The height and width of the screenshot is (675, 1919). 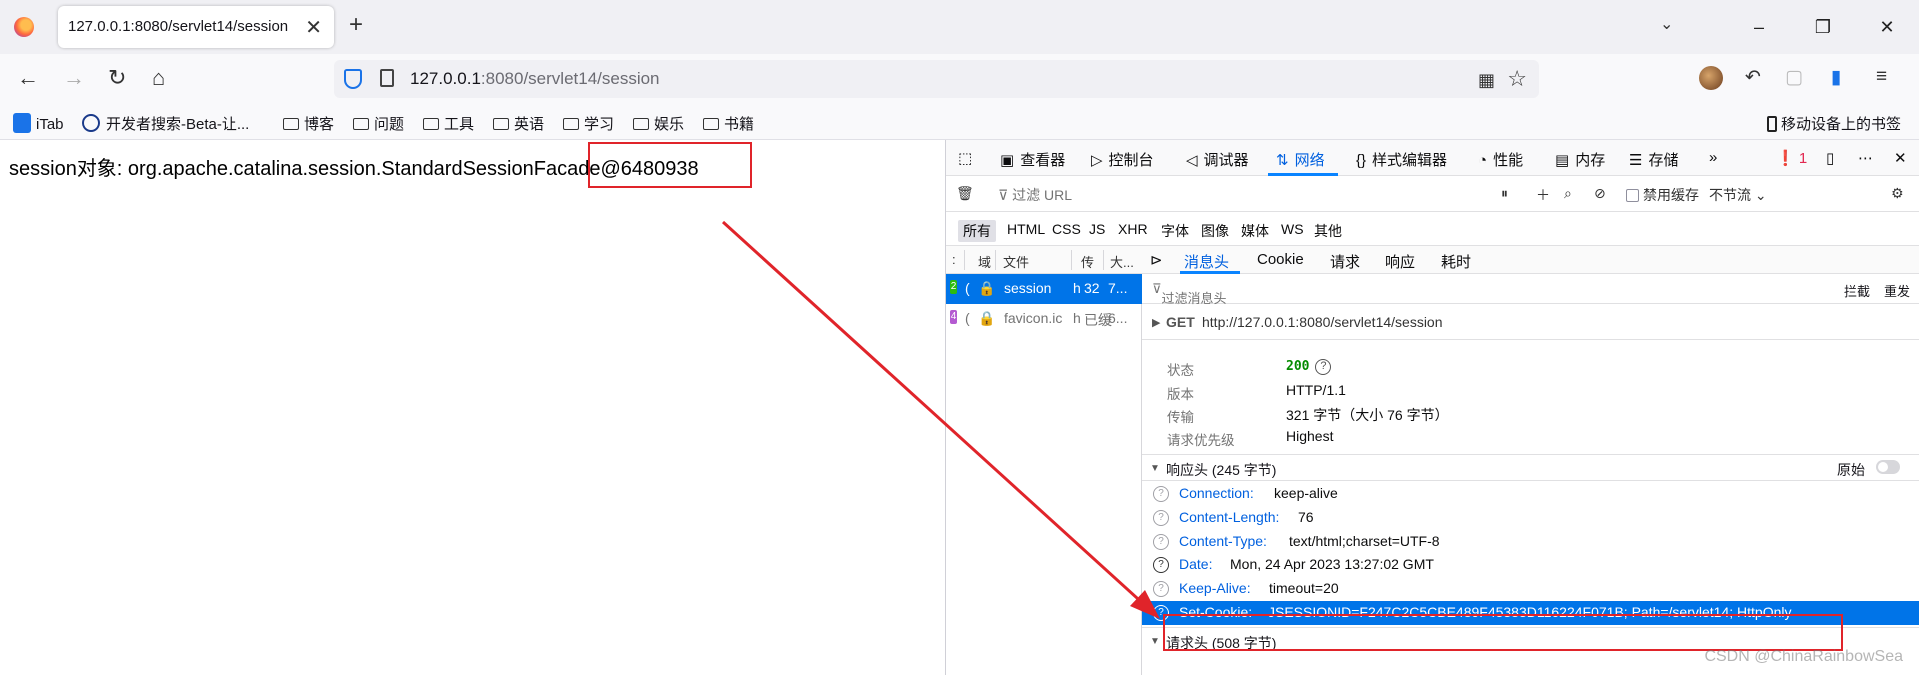 I want to click on bookmark-folder-books: 书籍, so click(x=728, y=123).